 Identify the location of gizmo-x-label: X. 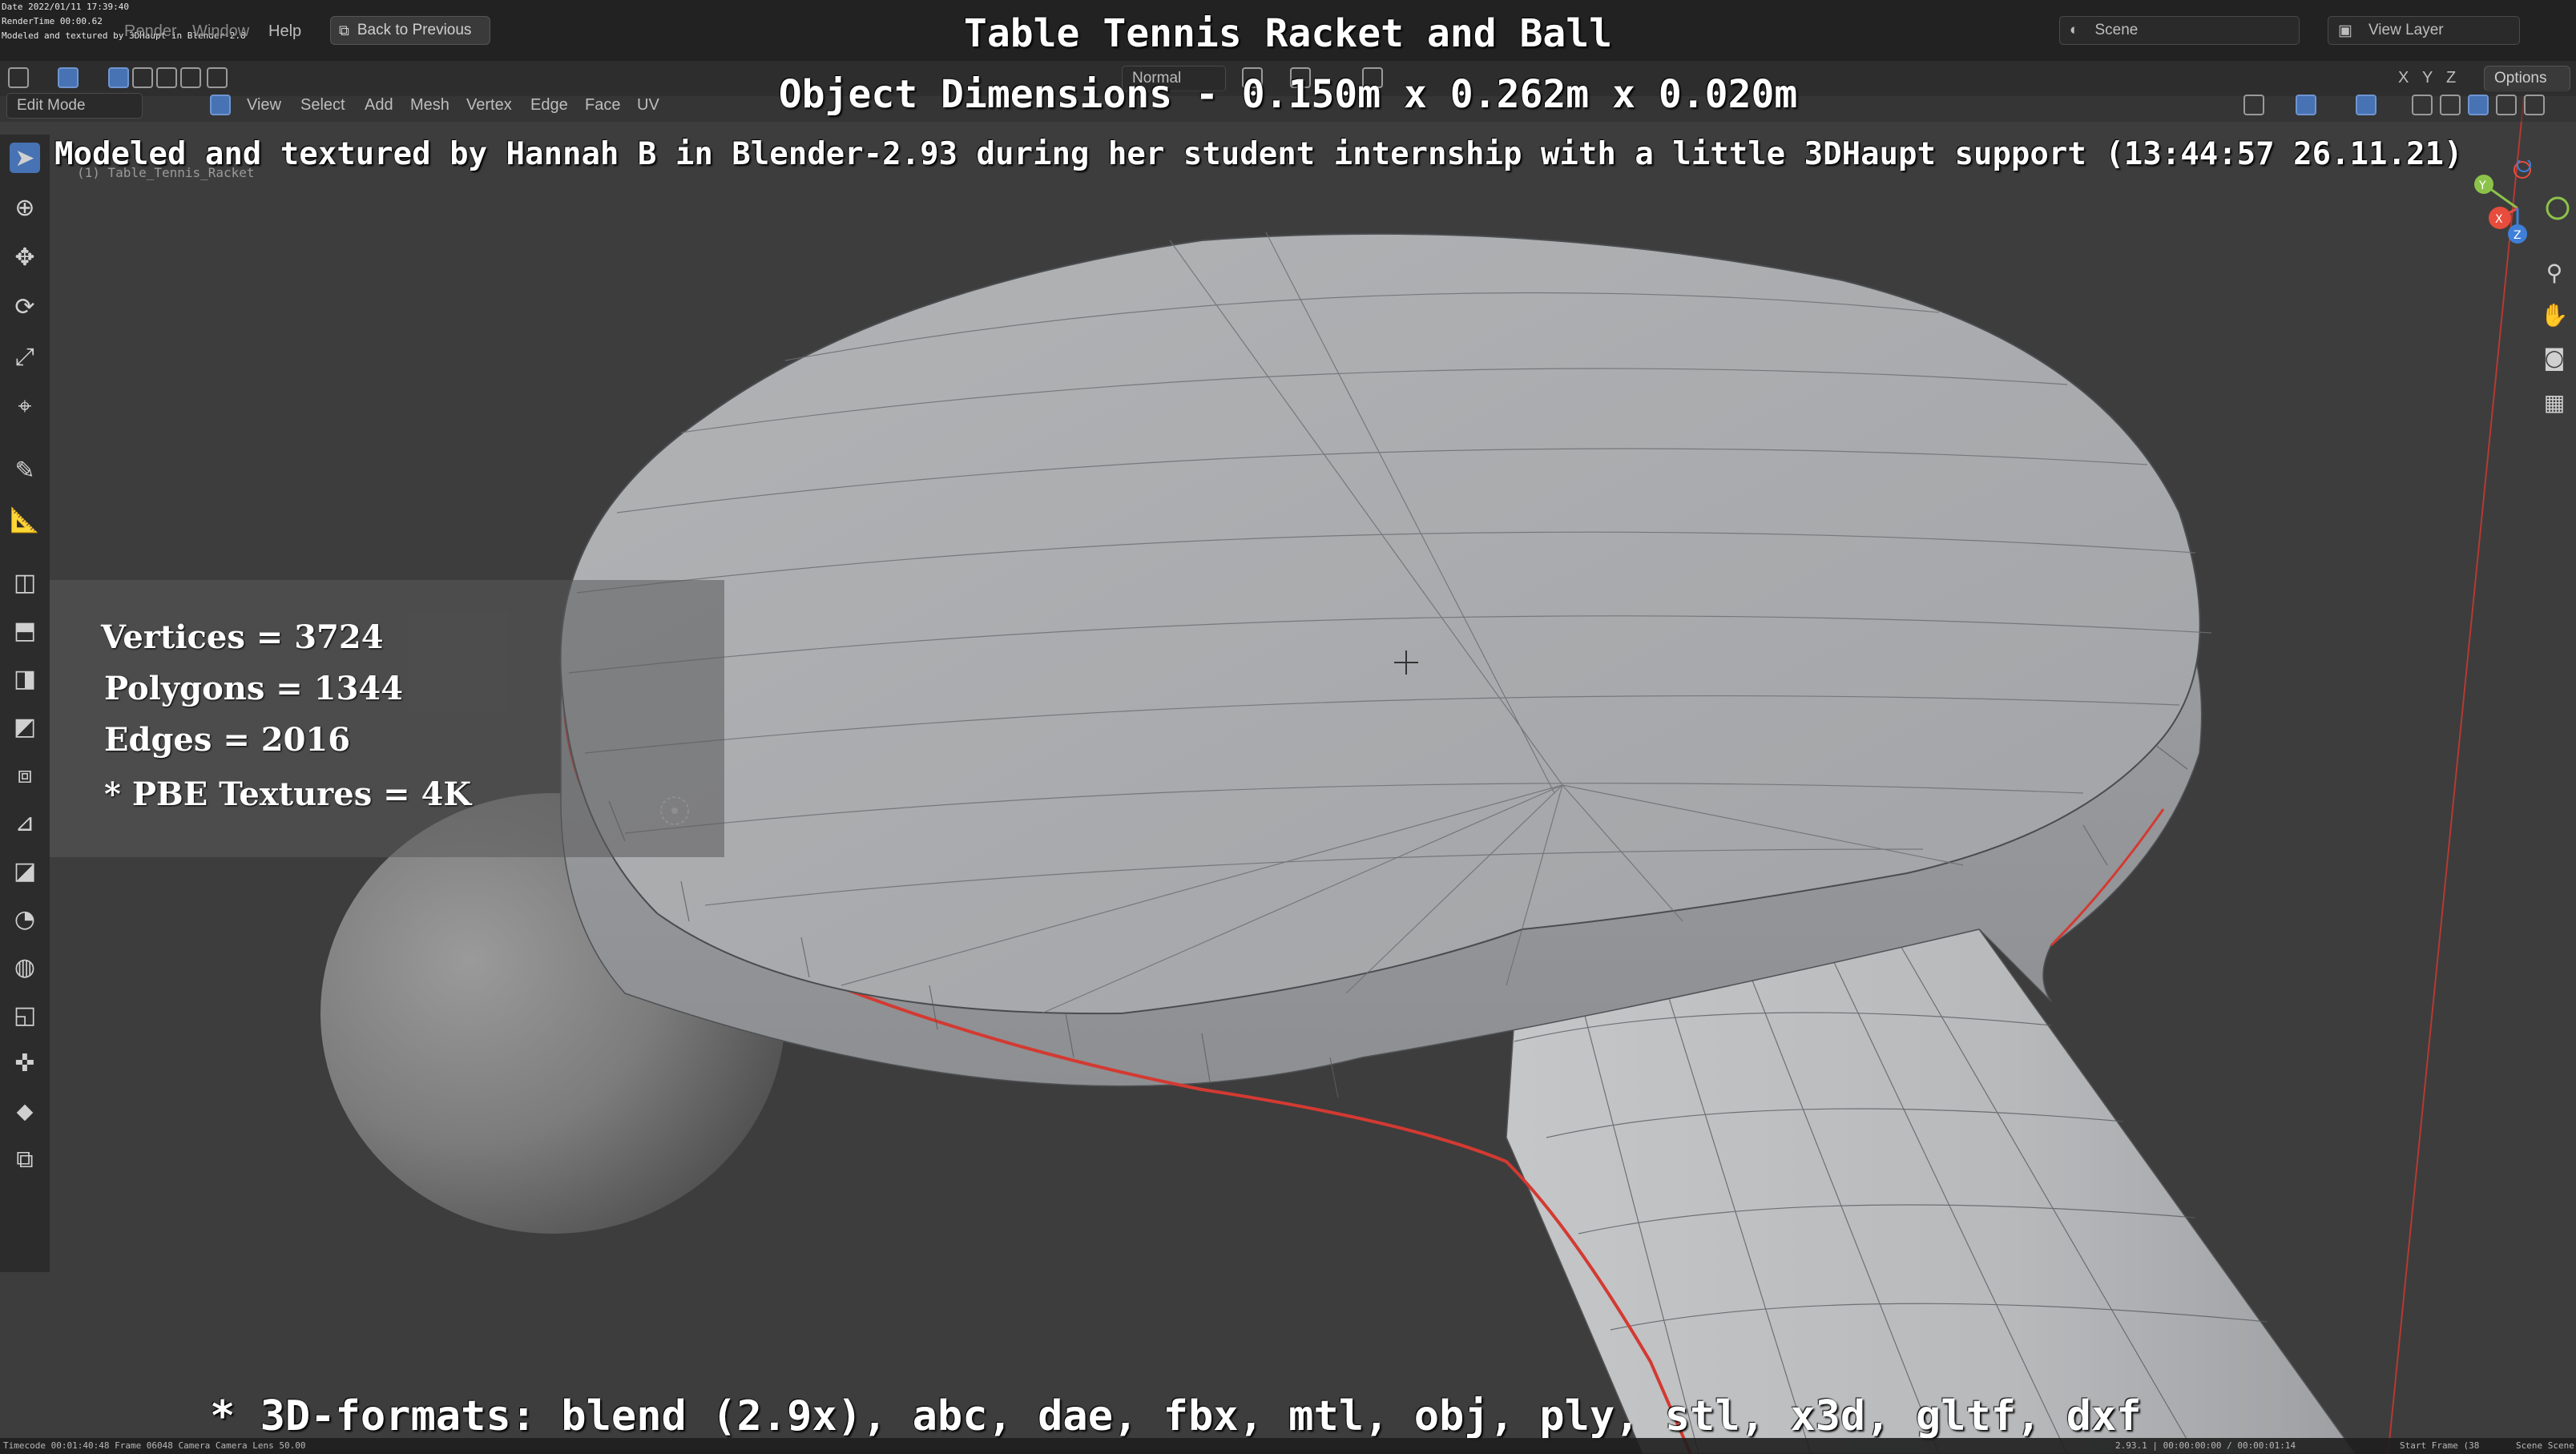
(2499, 220).